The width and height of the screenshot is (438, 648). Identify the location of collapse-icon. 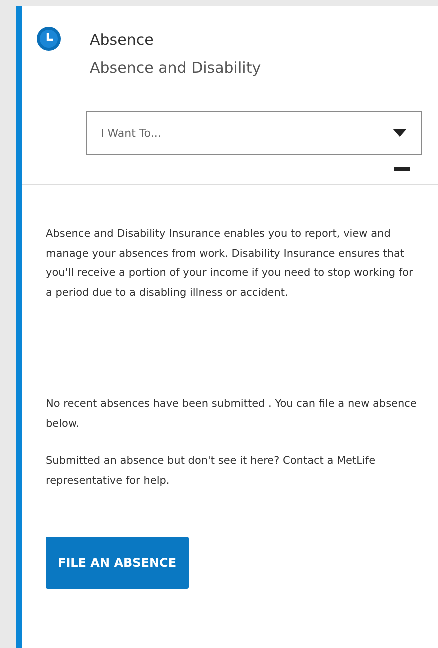
(402, 169).